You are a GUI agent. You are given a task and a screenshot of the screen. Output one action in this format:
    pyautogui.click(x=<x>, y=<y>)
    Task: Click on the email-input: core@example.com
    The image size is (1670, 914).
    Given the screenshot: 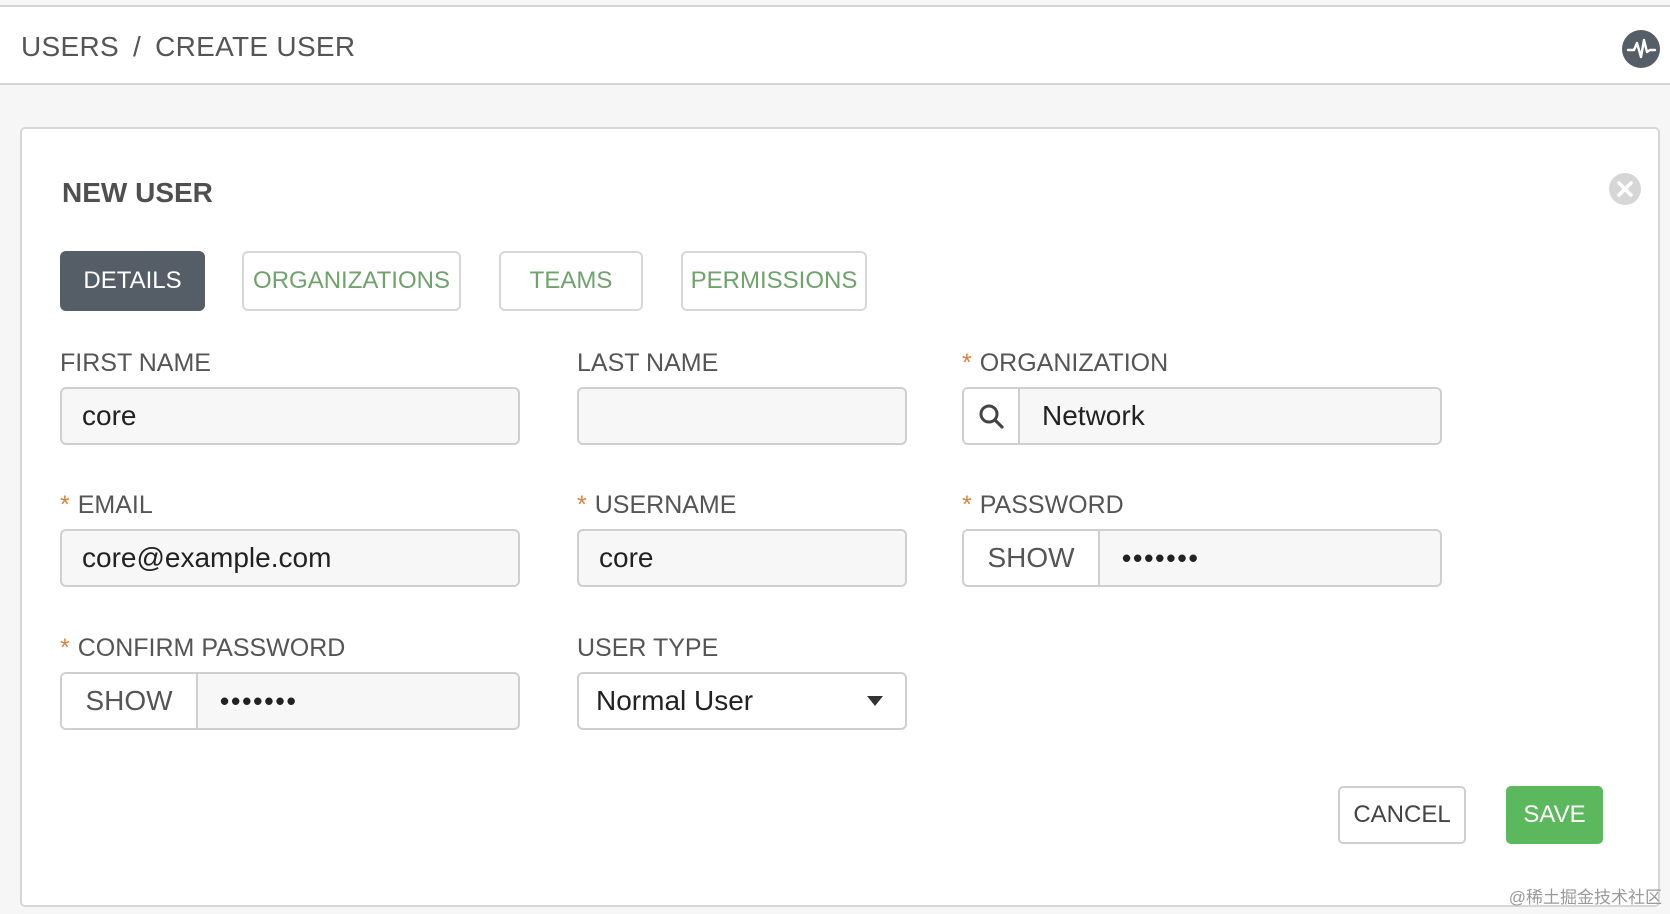 What is the action you would take?
    pyautogui.click(x=290, y=558)
    